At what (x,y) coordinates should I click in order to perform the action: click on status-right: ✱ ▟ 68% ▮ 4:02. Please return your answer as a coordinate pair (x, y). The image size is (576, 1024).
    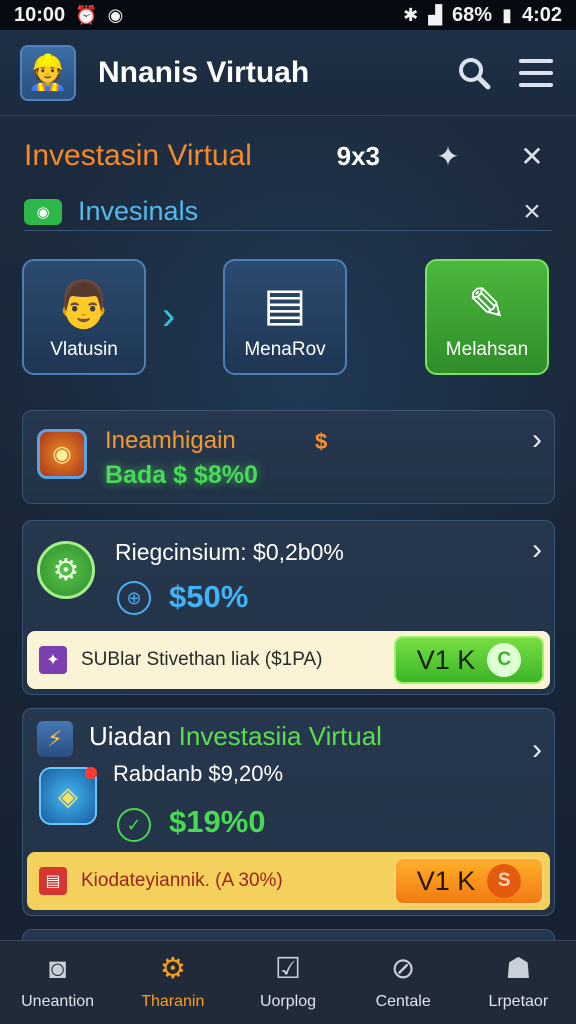
    Looking at the image, I should click on (482, 15).